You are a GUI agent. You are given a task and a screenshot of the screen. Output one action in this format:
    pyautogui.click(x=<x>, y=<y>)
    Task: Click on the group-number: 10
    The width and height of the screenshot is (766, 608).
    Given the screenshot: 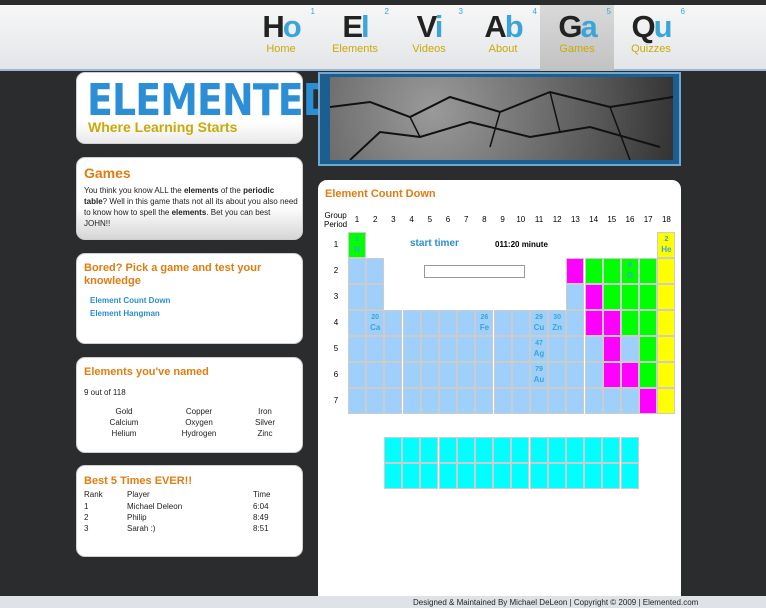 What is the action you would take?
    pyautogui.click(x=521, y=219)
    